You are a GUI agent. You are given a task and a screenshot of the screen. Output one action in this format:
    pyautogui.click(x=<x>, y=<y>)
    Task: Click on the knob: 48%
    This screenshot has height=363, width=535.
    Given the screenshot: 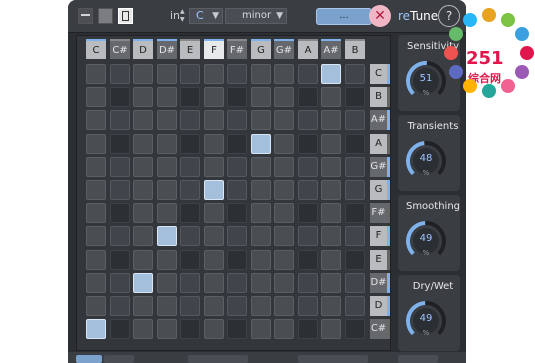 What is the action you would take?
    pyautogui.click(x=426, y=161)
    